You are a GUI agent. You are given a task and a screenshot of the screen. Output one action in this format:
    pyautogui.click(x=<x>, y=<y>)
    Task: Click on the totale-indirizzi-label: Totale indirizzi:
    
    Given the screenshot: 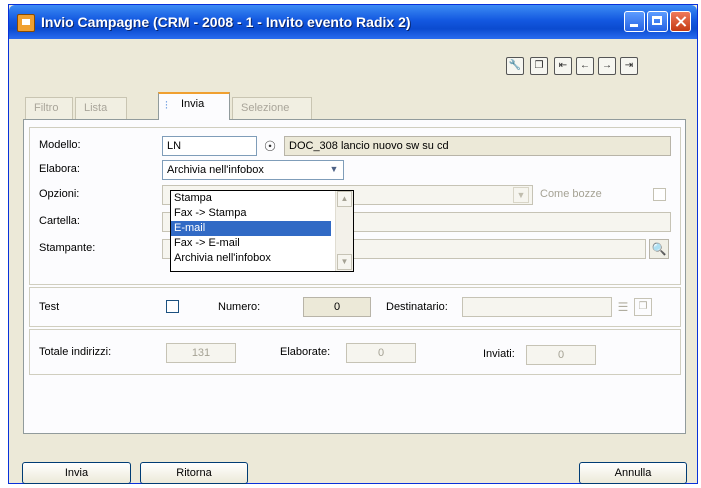 What is the action you would take?
    pyautogui.click(x=75, y=352)
    